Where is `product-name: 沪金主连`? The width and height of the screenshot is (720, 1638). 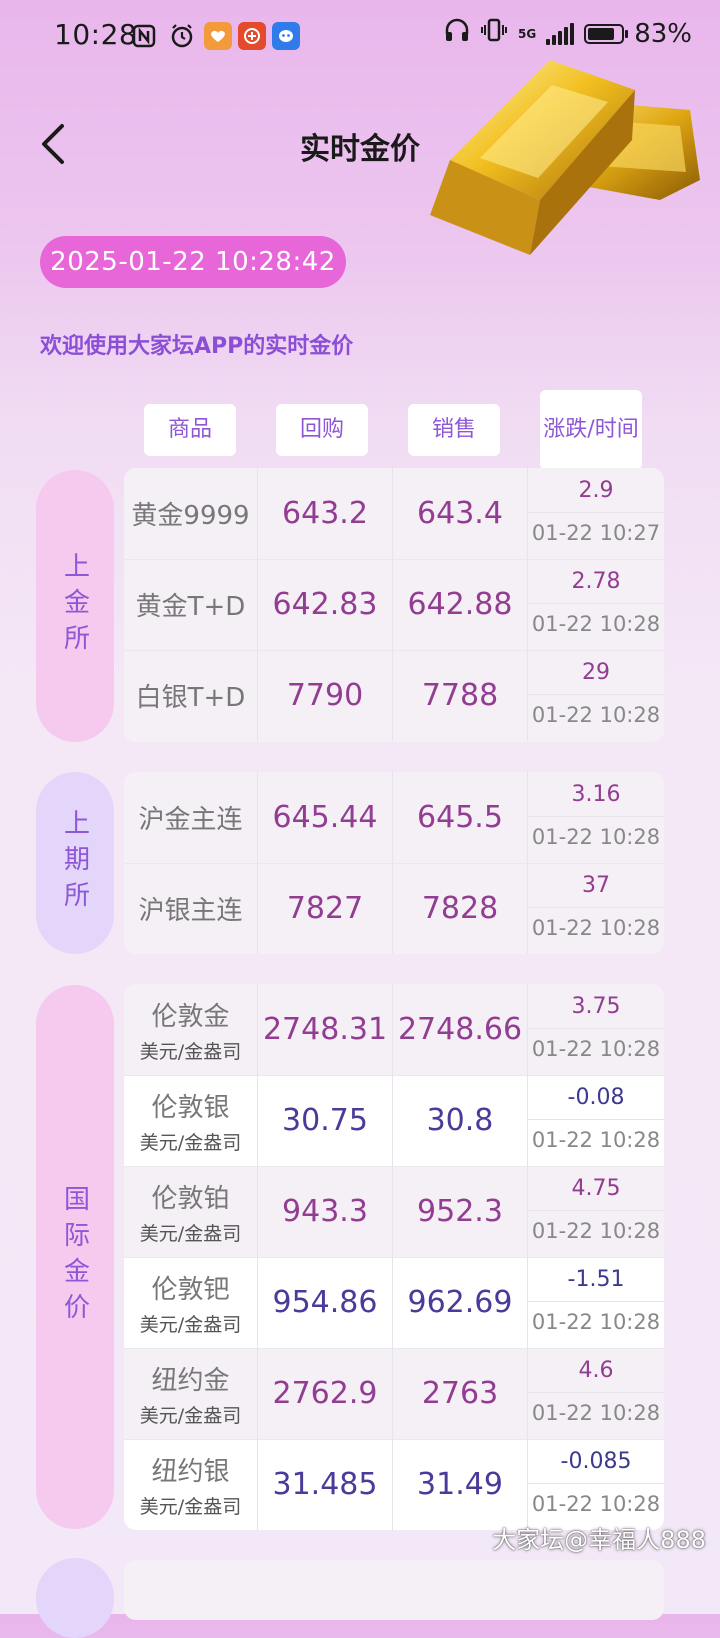 product-name: 沪金主连 is located at coordinates (190, 820).